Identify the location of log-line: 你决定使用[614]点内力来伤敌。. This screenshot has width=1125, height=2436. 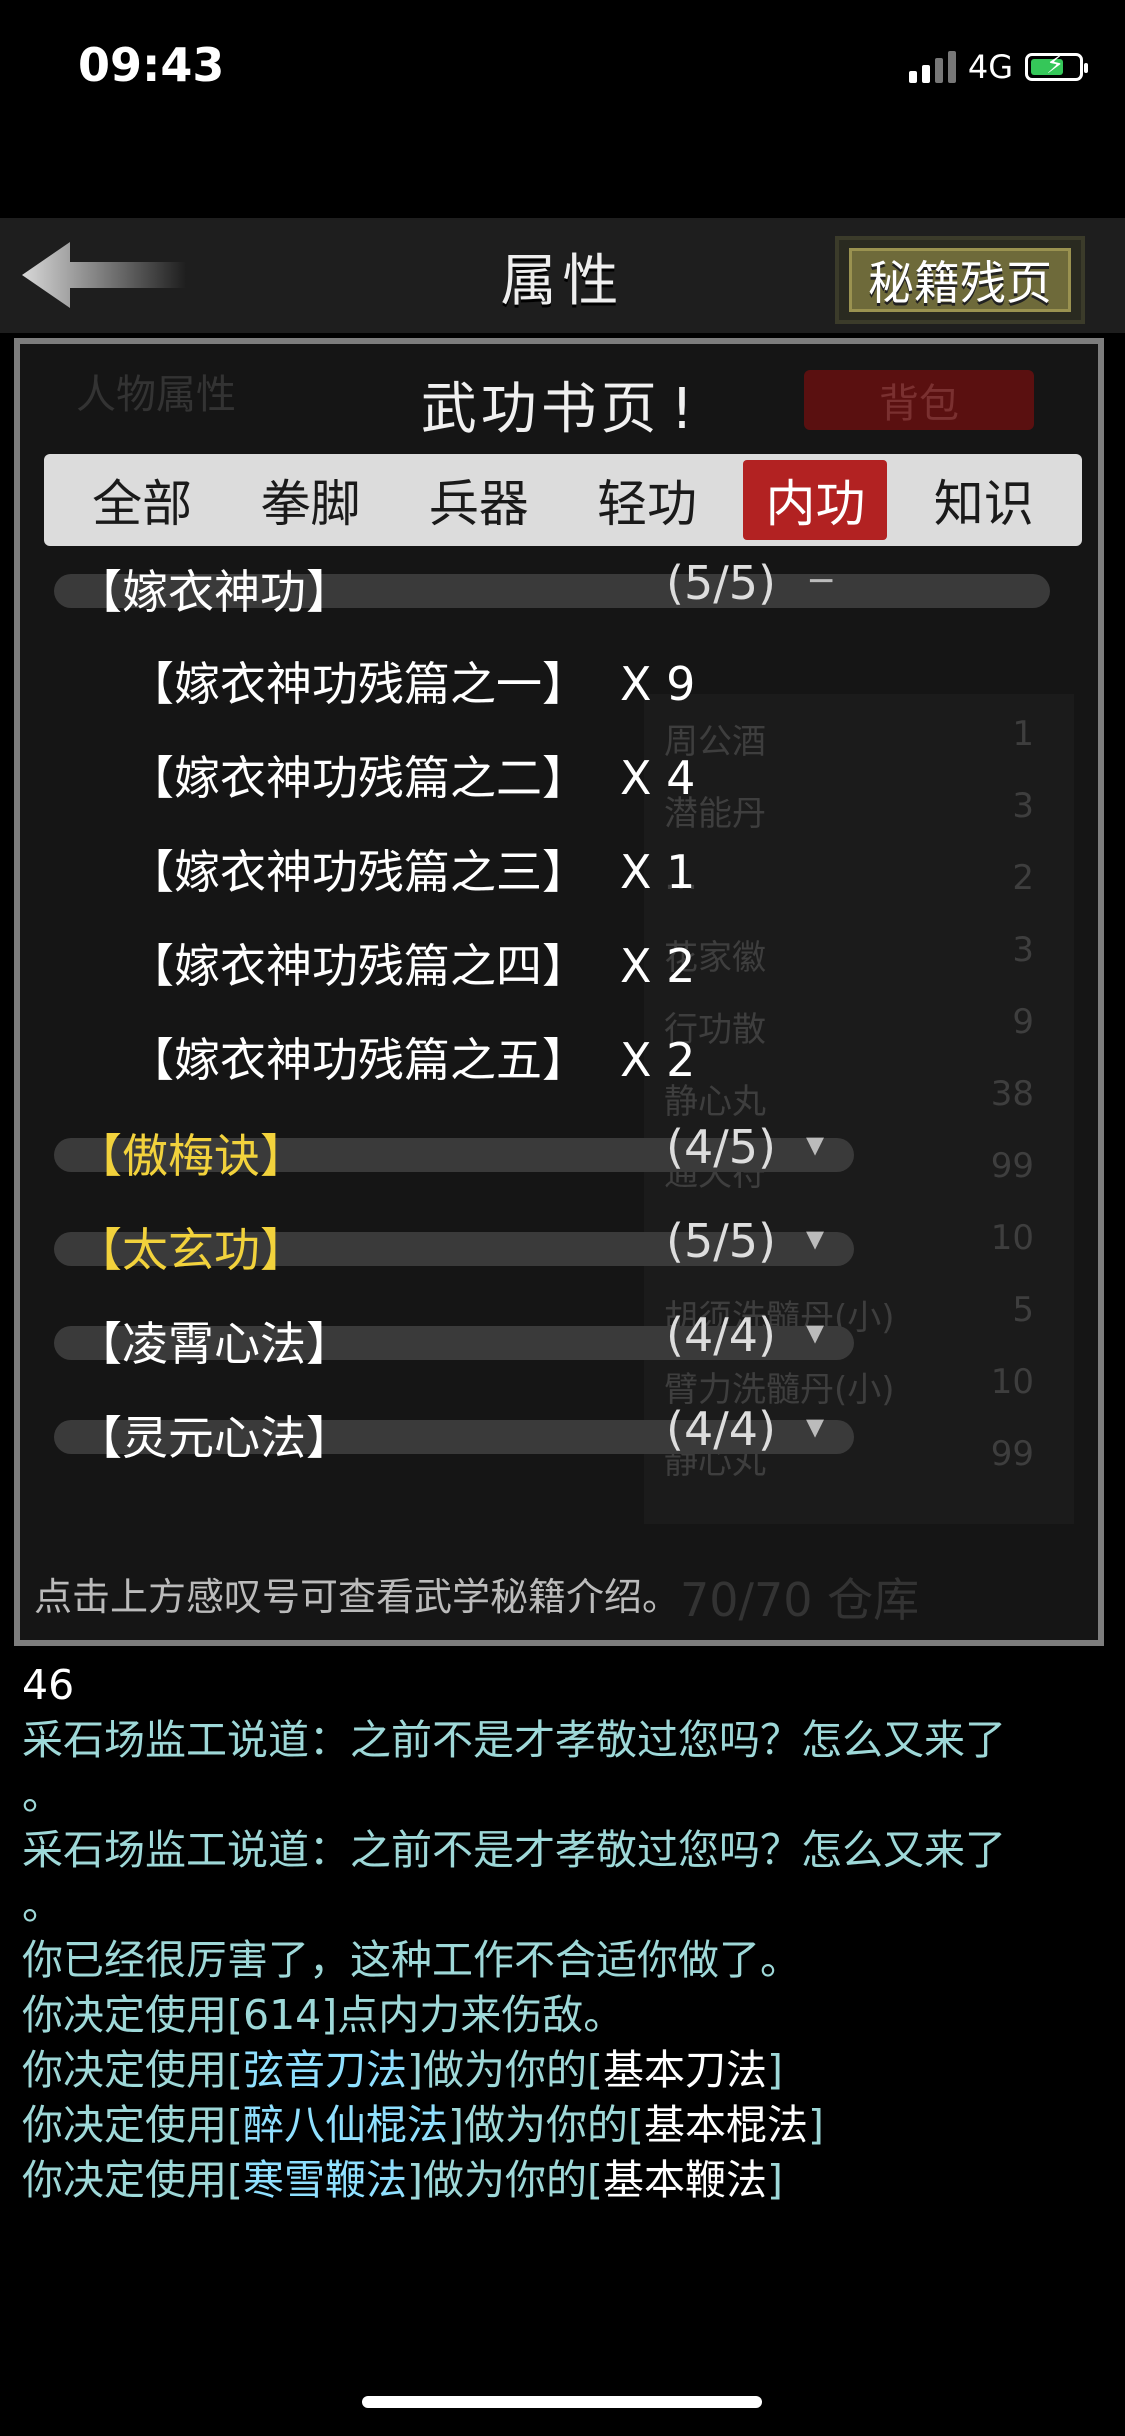
(323, 2015).